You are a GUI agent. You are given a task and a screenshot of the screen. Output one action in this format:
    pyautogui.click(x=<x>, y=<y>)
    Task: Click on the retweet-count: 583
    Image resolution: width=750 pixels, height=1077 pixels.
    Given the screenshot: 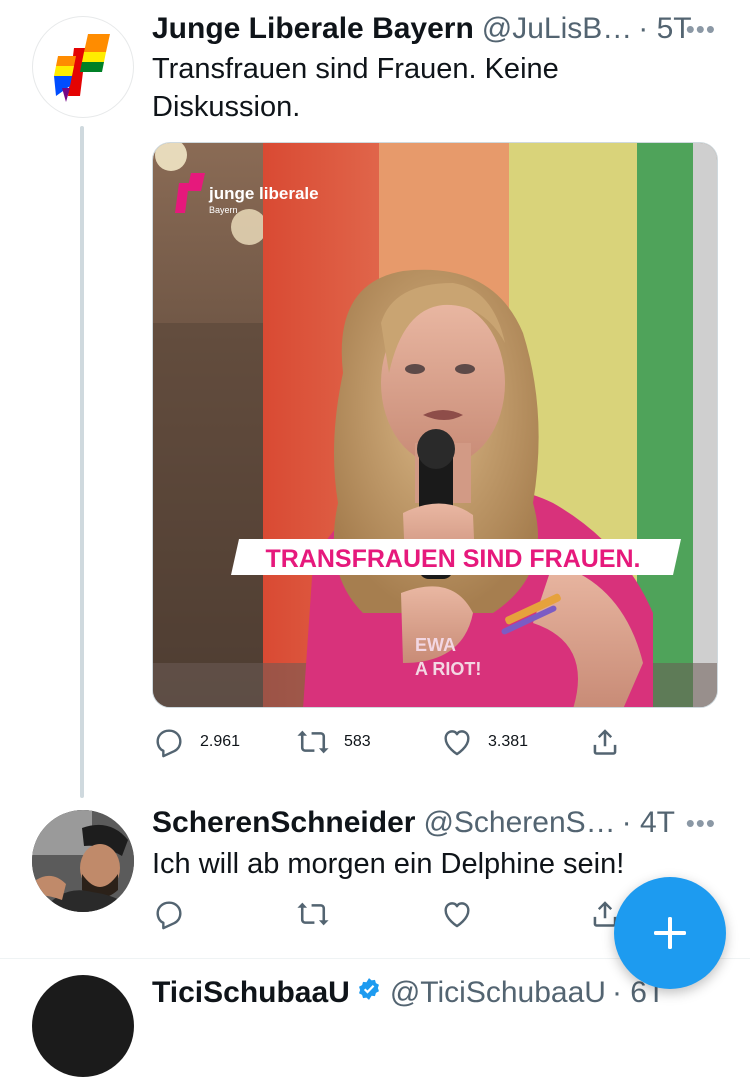 What is the action you would take?
    pyautogui.click(x=357, y=741)
    